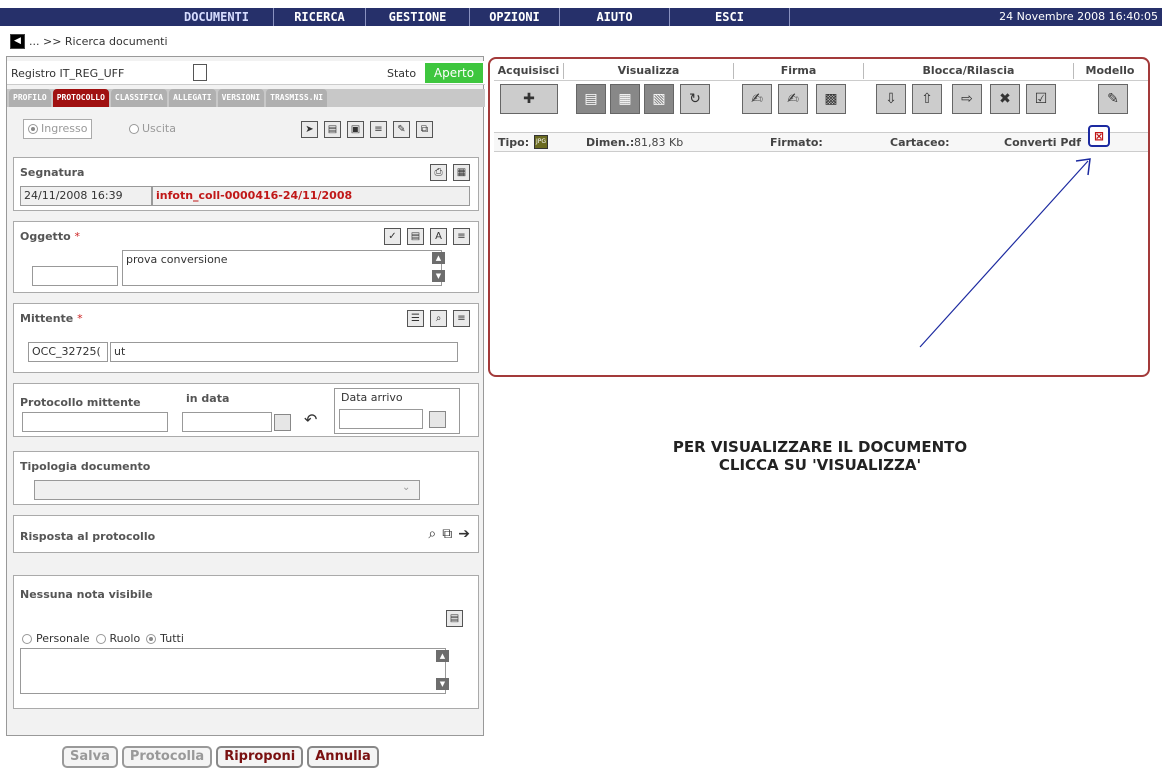 This screenshot has height=776, width=1162. I want to click on ingresso-radio: Ingresso, so click(58, 129).